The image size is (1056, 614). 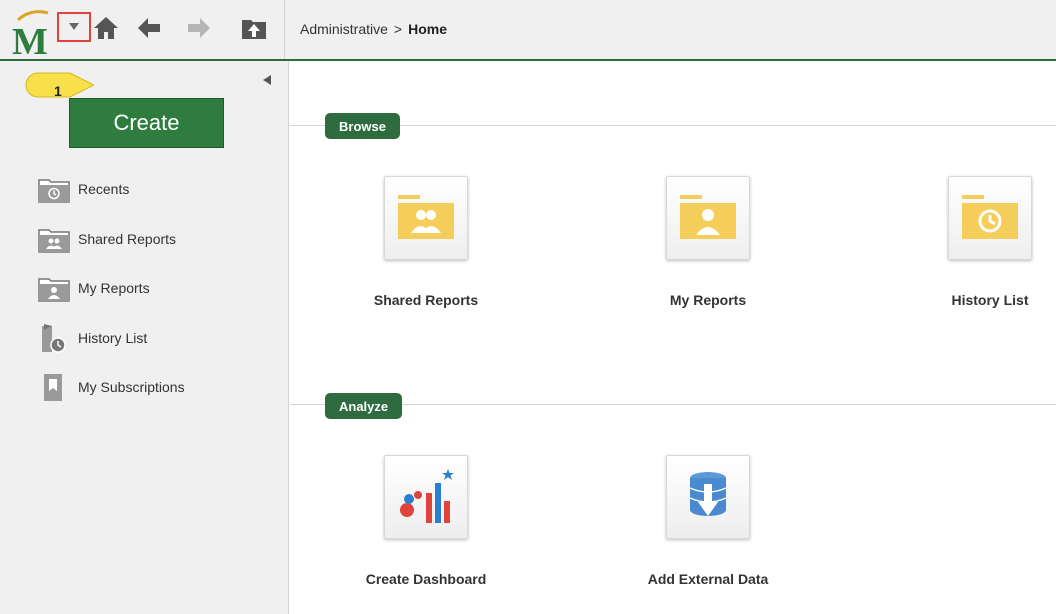 I want to click on collapse-sidebar-icon, so click(x=267, y=80).